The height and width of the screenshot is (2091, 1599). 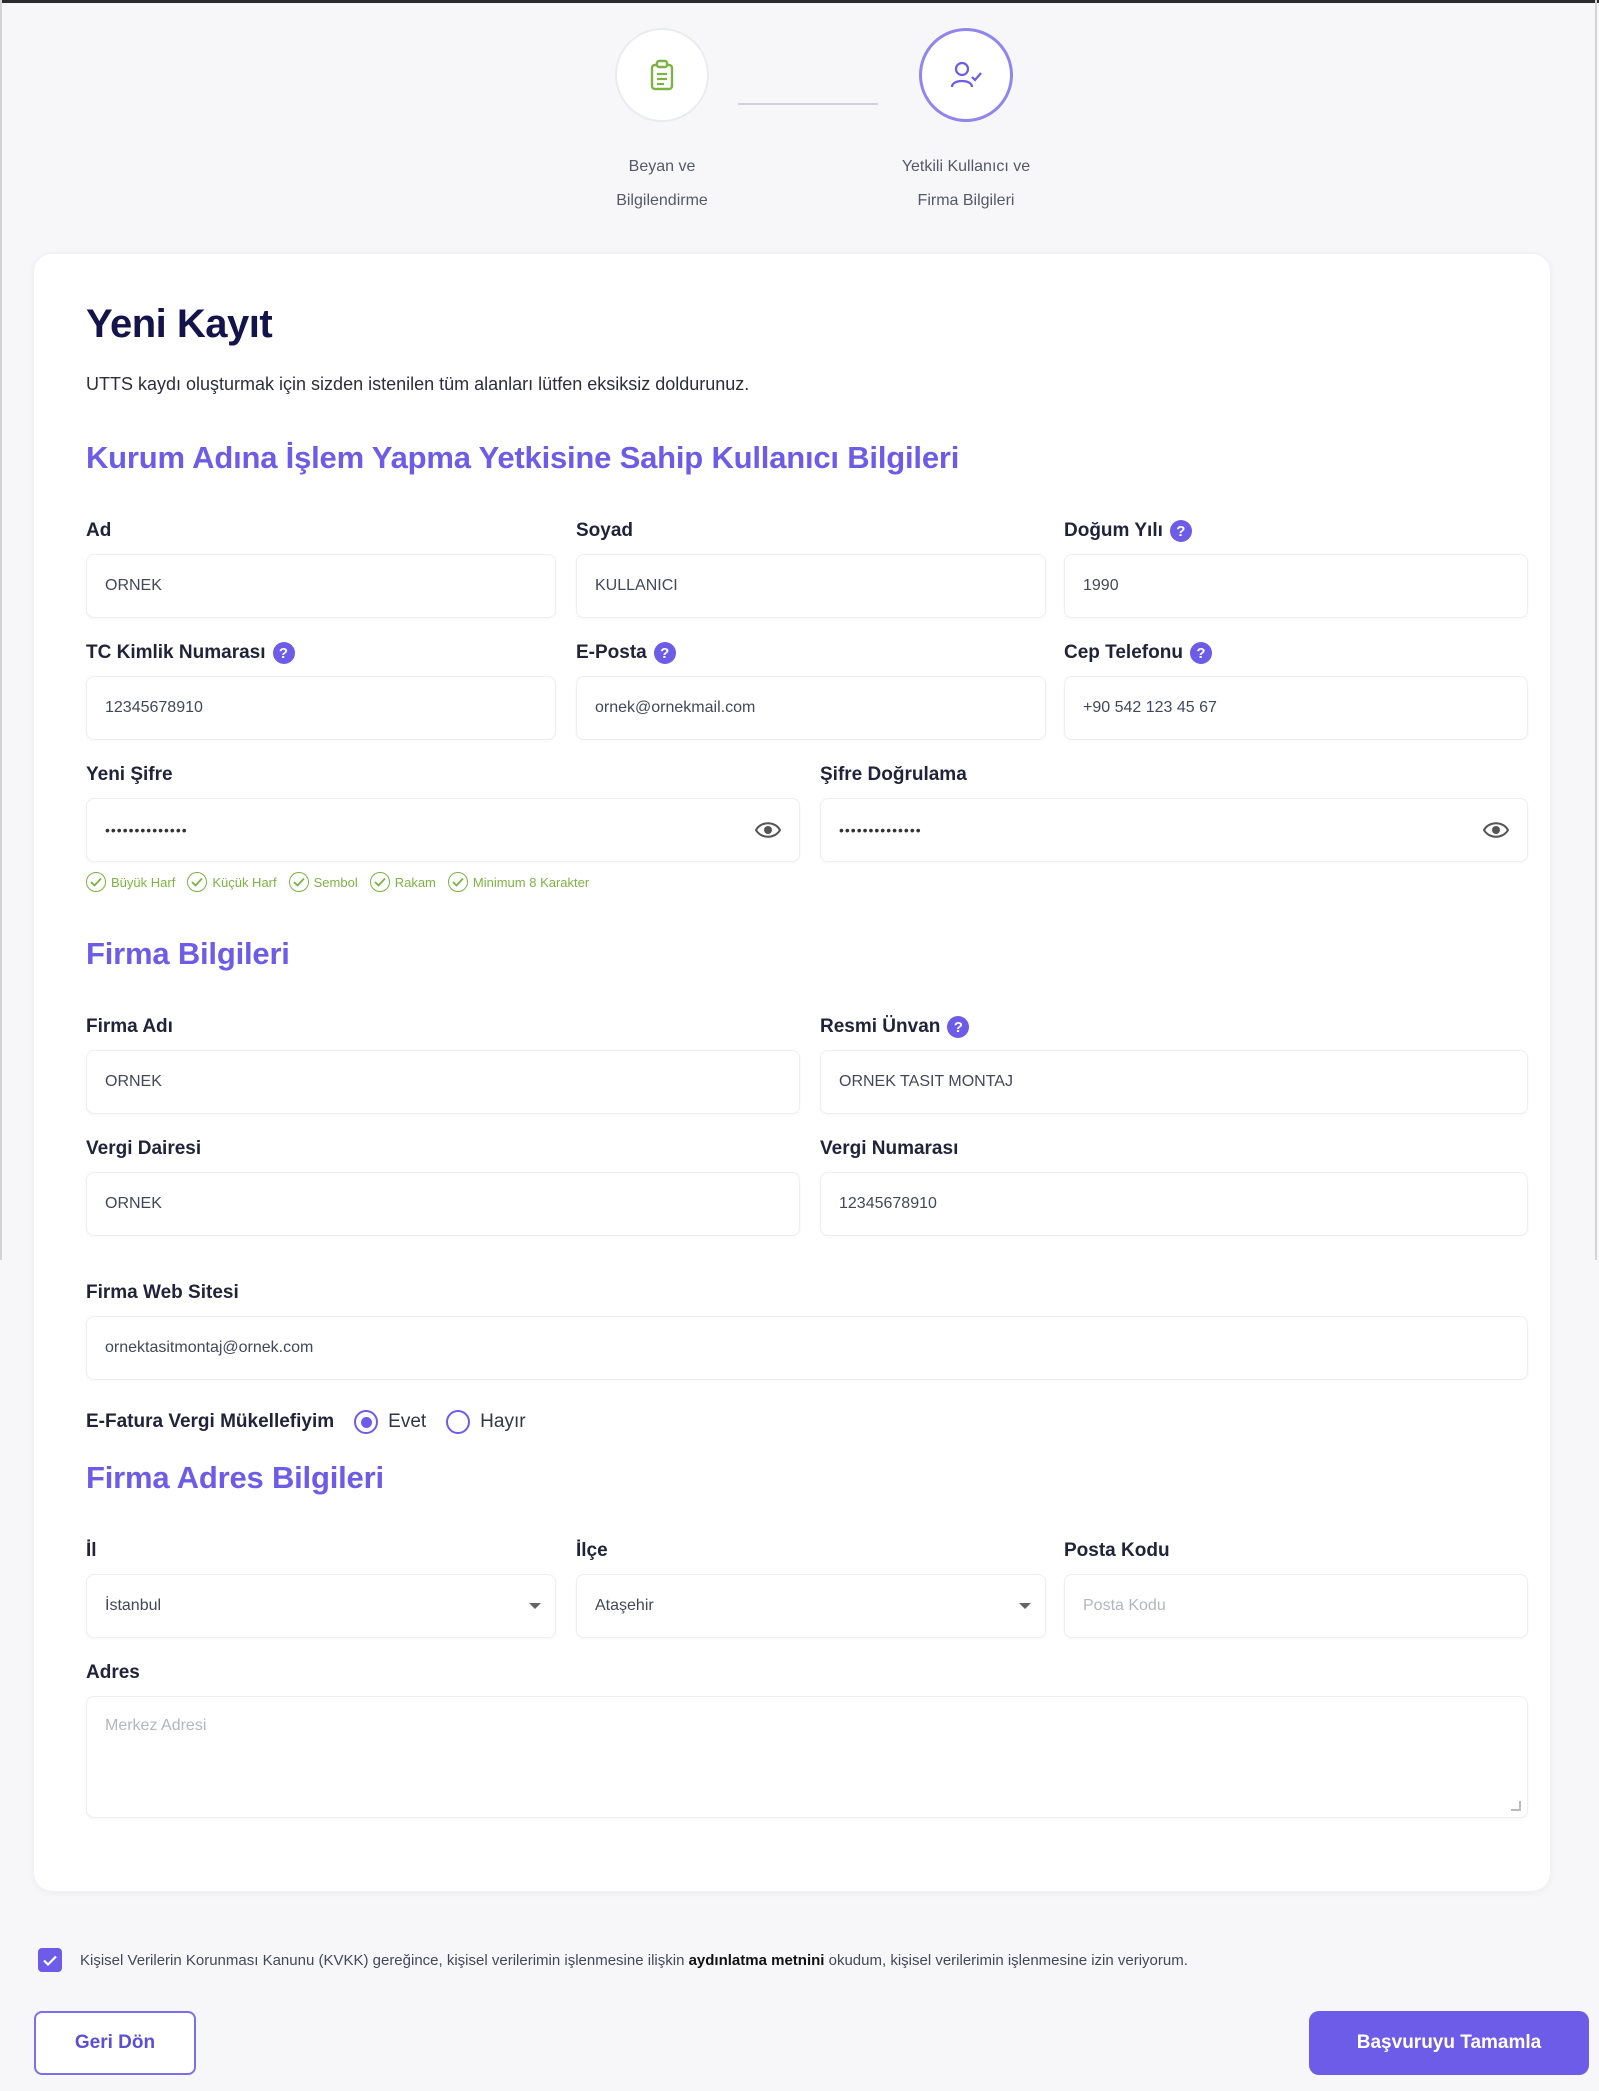 I want to click on efatura-radio-group: E-Fatura Vergi Mükellefiyim Evet Hayır, so click(x=316, y=1422).